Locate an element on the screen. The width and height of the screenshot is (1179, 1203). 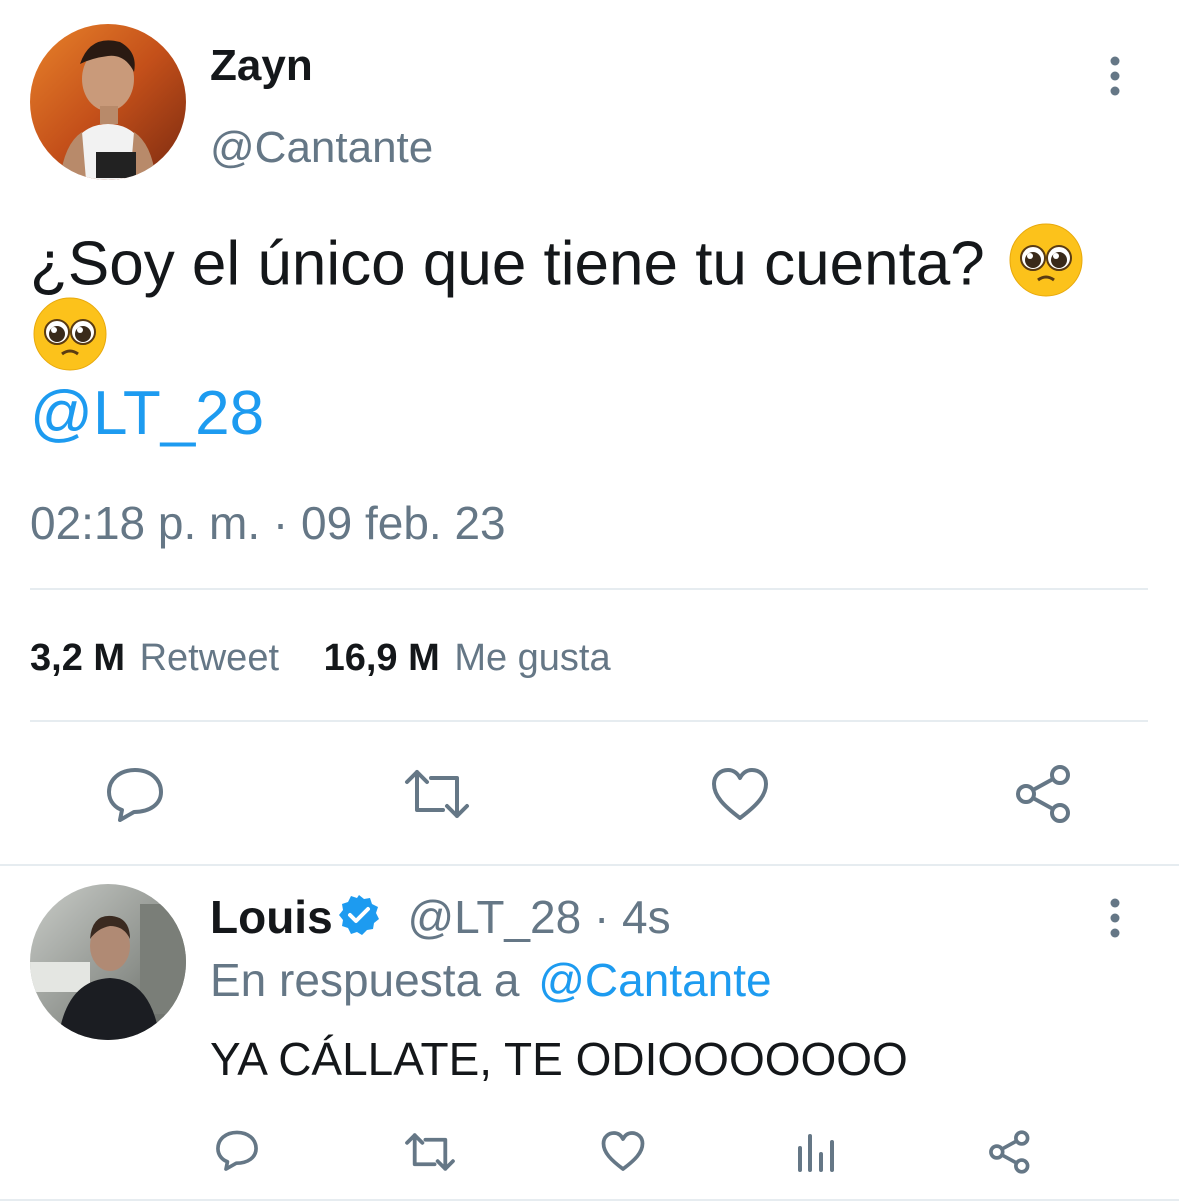
like-count-label: Me gusta is located at coordinates (532, 658).